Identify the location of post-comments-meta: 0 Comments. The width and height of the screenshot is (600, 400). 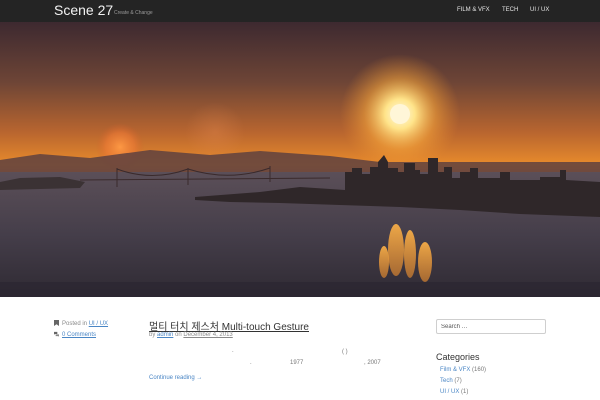
(75, 334).